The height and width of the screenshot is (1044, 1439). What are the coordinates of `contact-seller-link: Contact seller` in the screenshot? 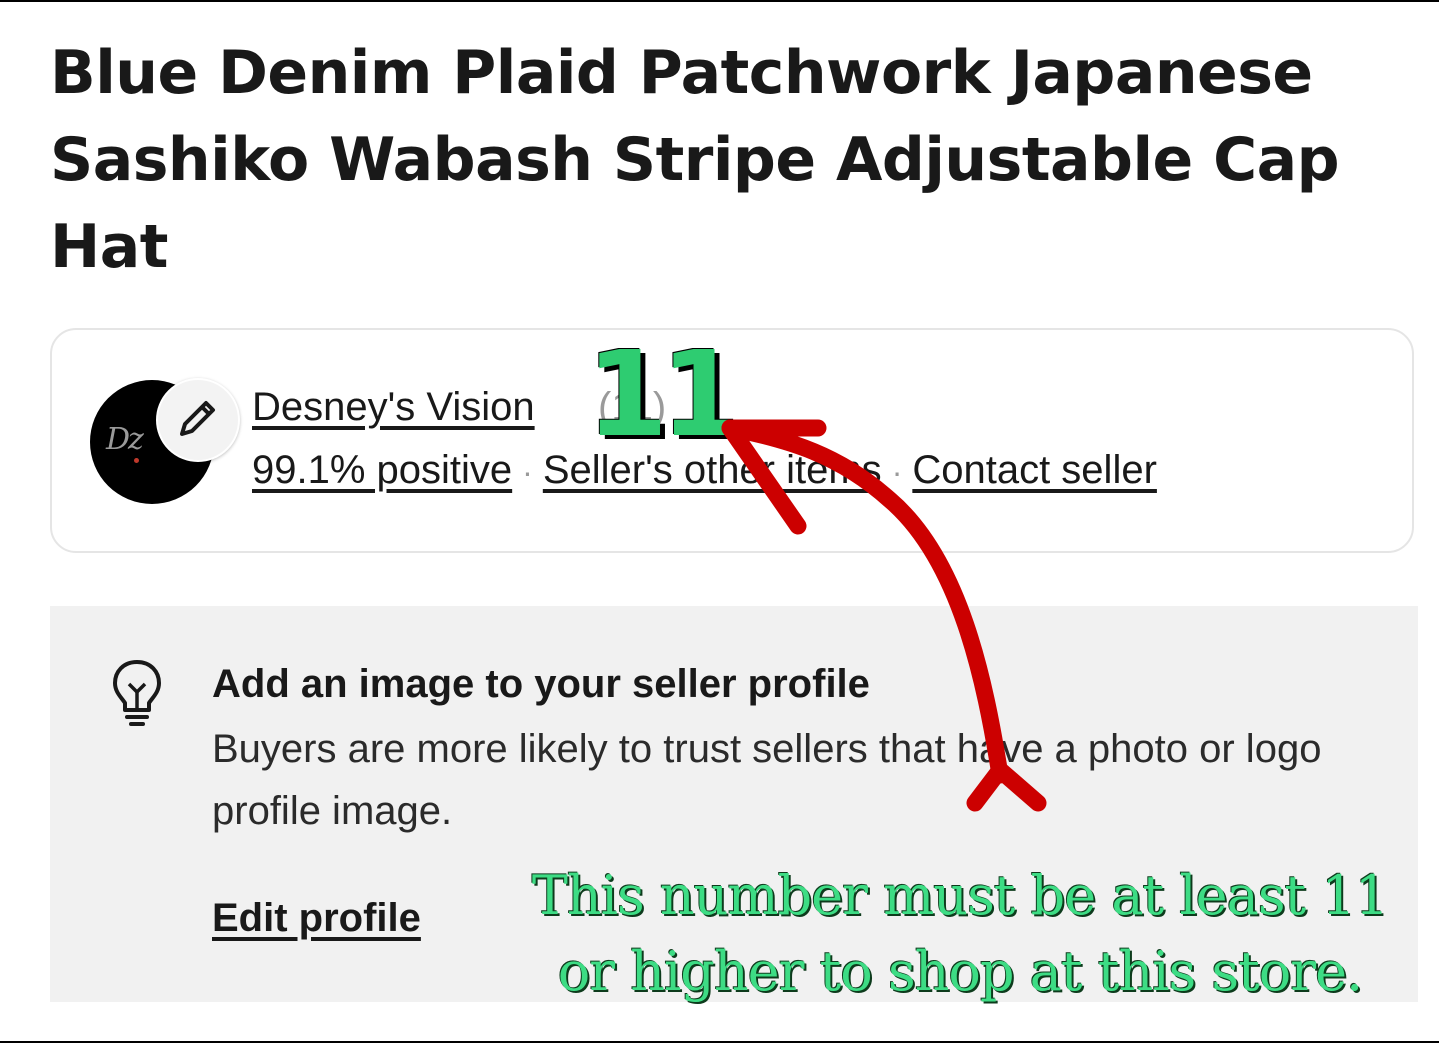 It's located at (1034, 470).